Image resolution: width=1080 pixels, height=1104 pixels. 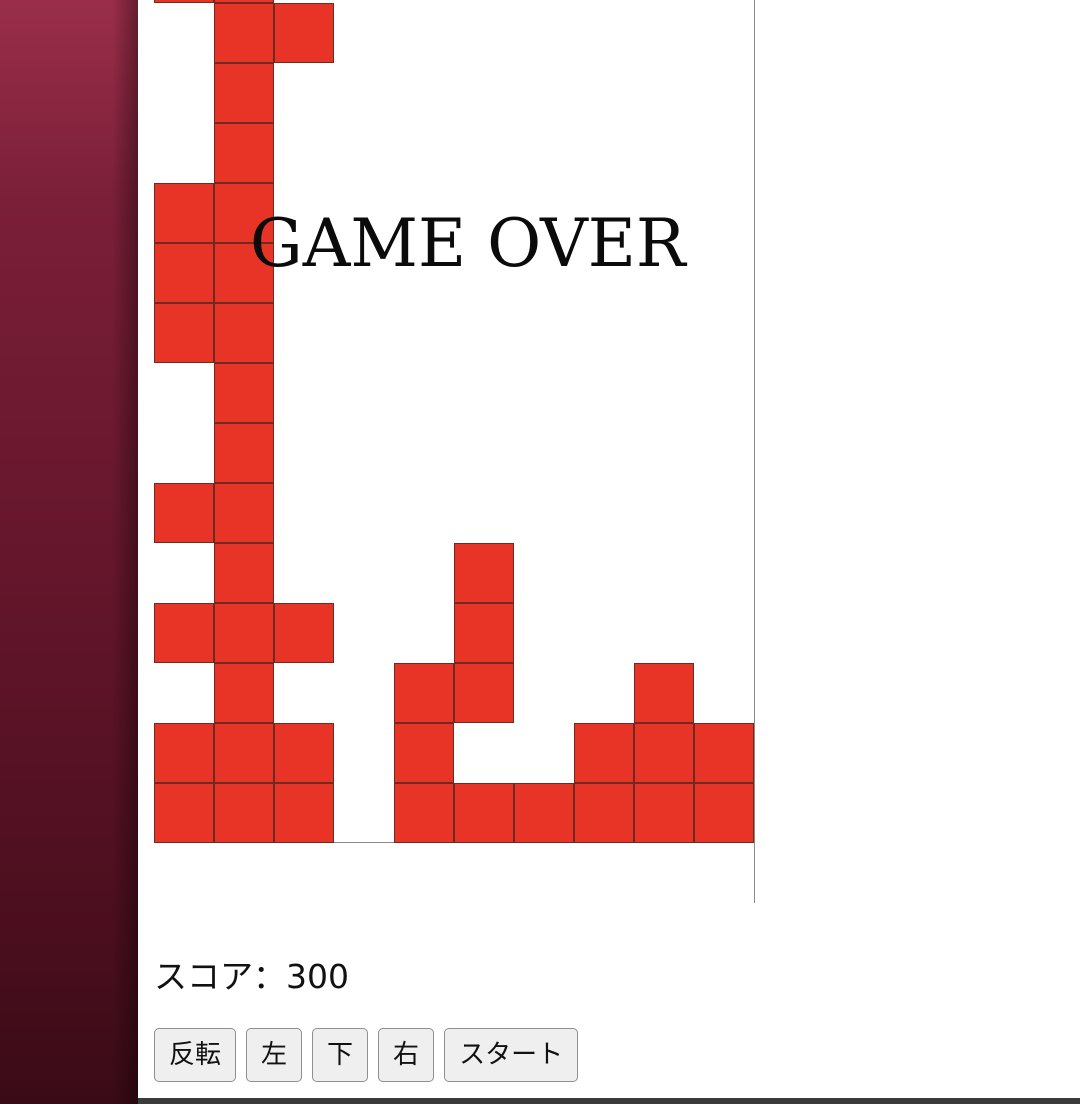 I want to click on control-buttons: 反転 左 下 右 スタート, so click(x=366, y=1055).